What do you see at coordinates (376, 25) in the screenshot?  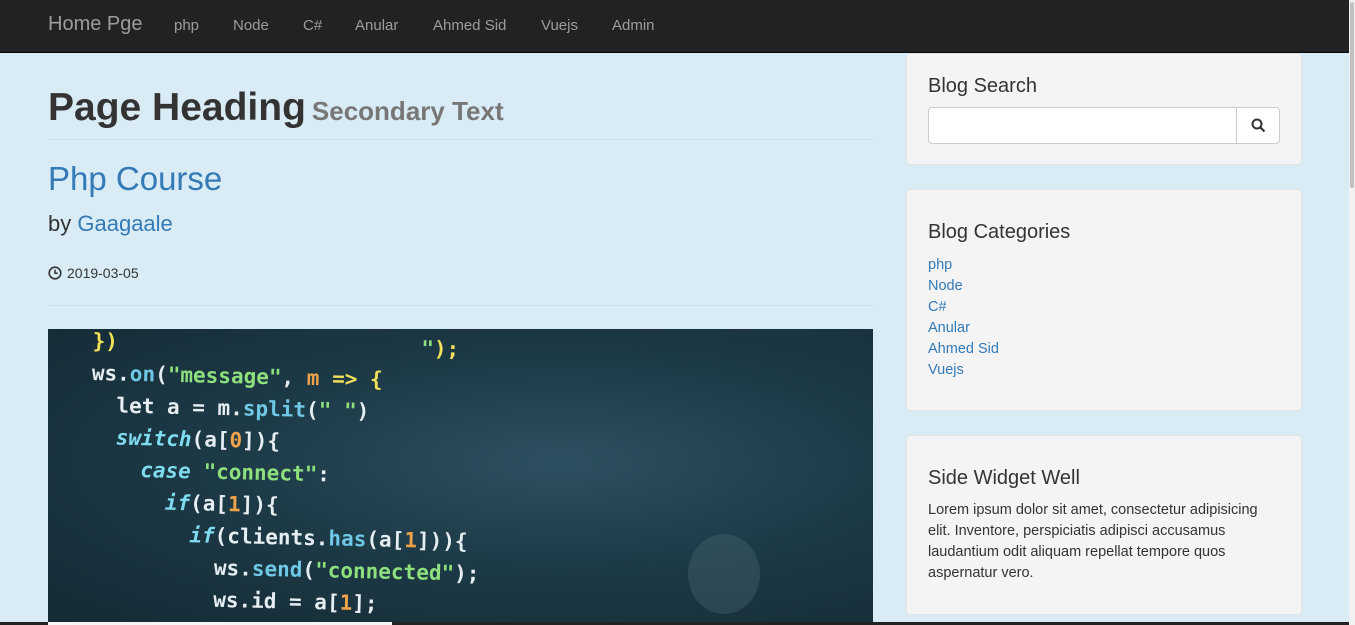 I see `nav-item-anular: Anular` at bounding box center [376, 25].